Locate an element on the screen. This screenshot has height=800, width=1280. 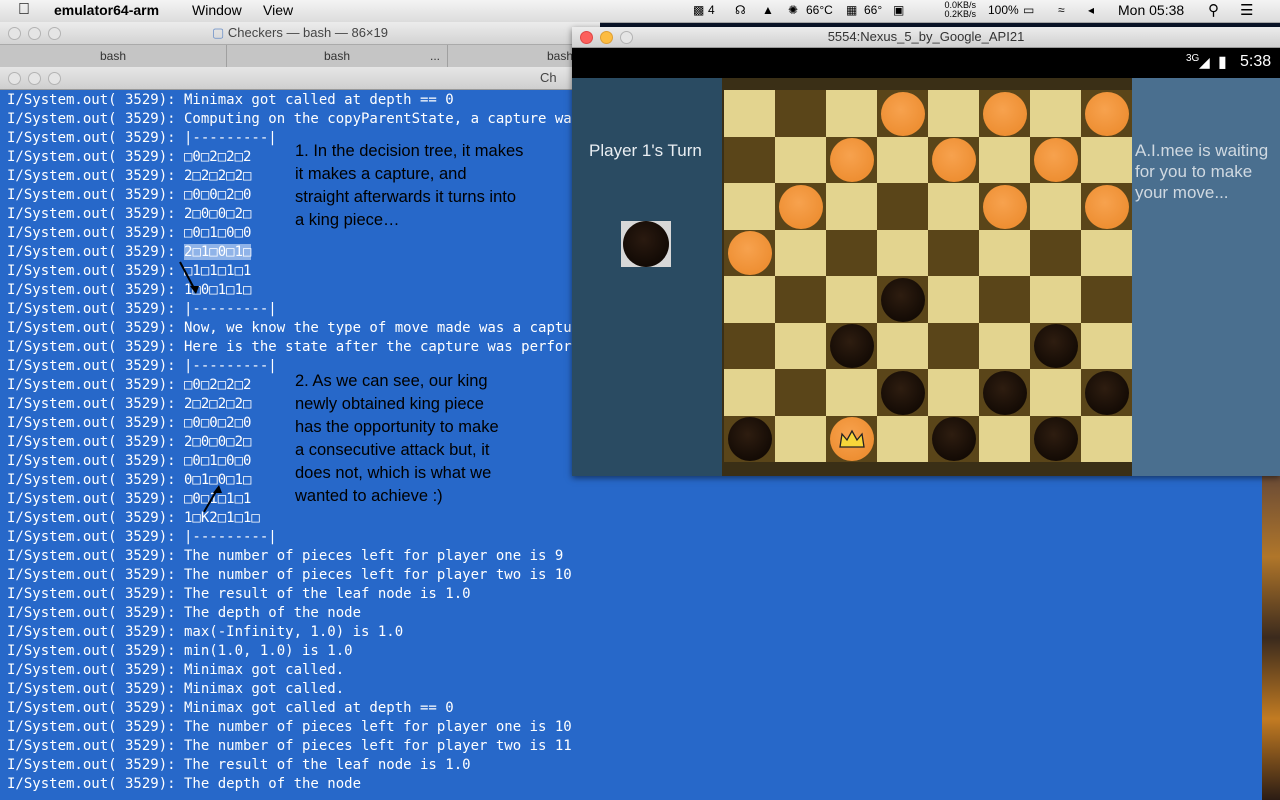
spotlight-icon: ⚲ is located at coordinates (1213, 10).